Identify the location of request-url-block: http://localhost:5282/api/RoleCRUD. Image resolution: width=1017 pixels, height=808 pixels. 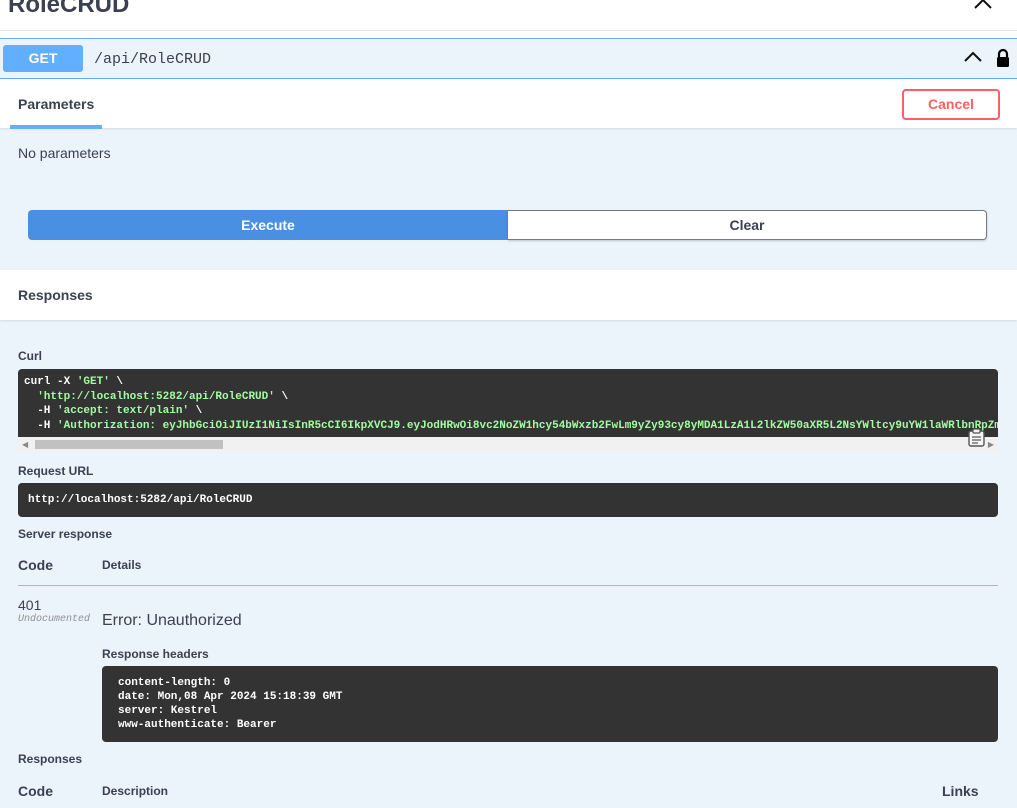
(508, 500).